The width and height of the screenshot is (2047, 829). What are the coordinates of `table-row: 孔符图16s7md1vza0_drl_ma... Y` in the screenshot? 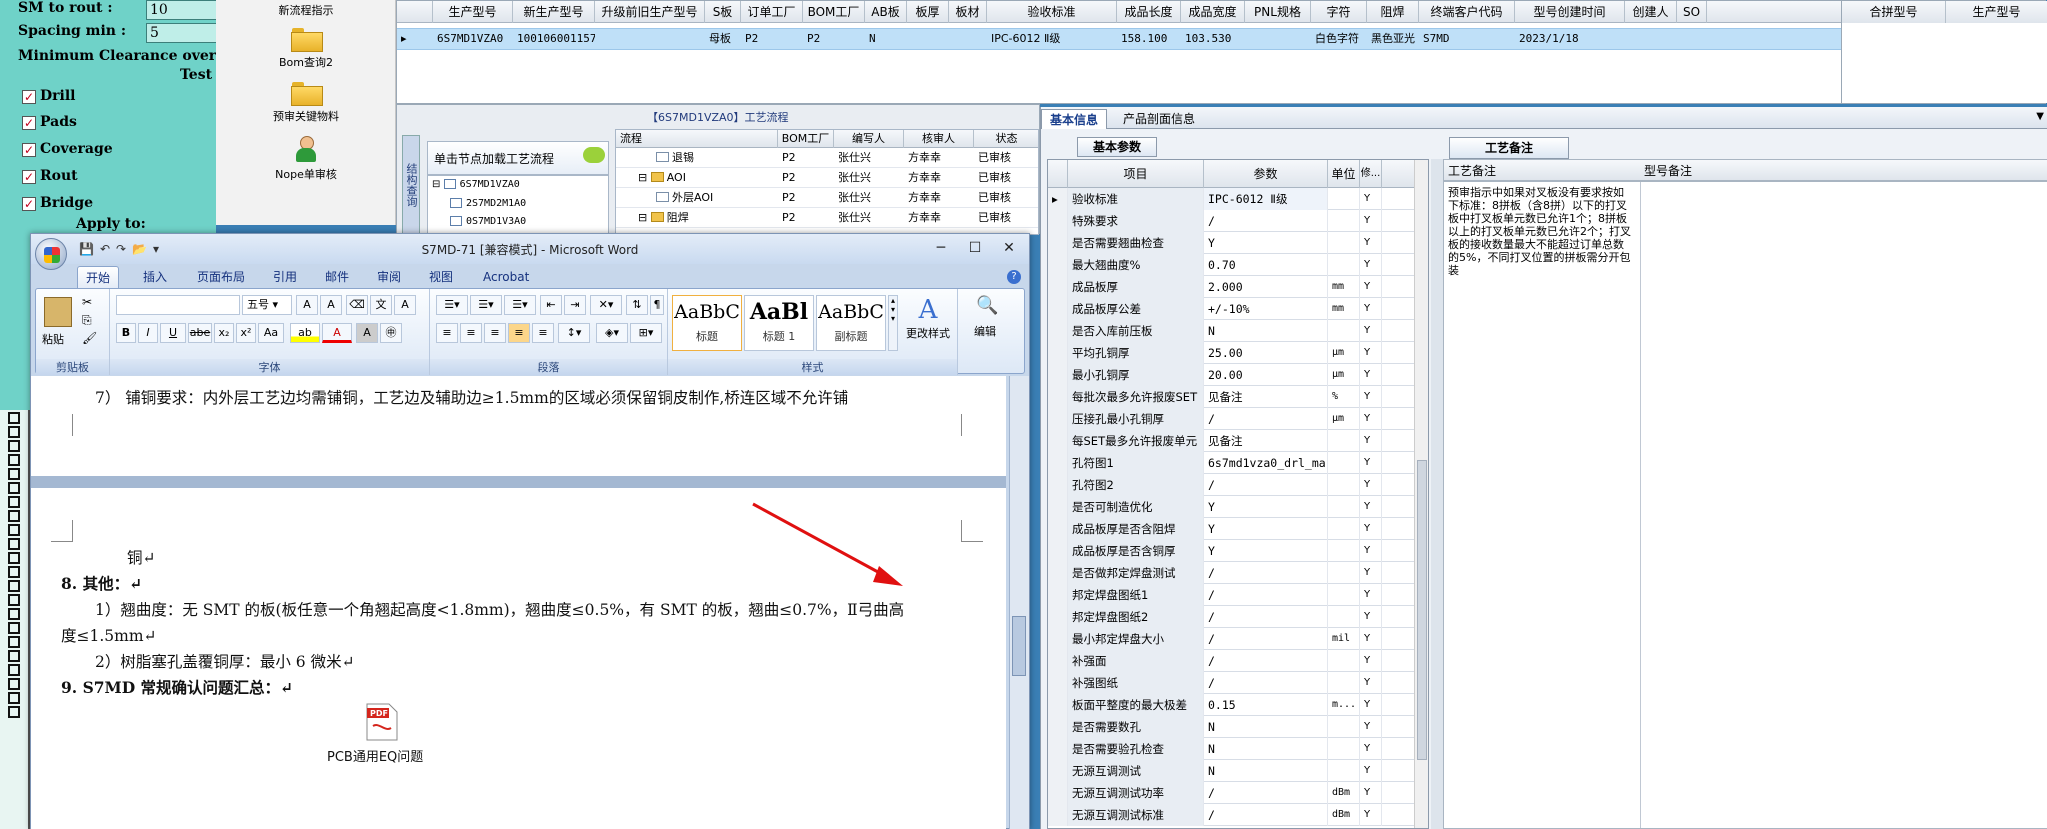 It's located at (1238, 463).